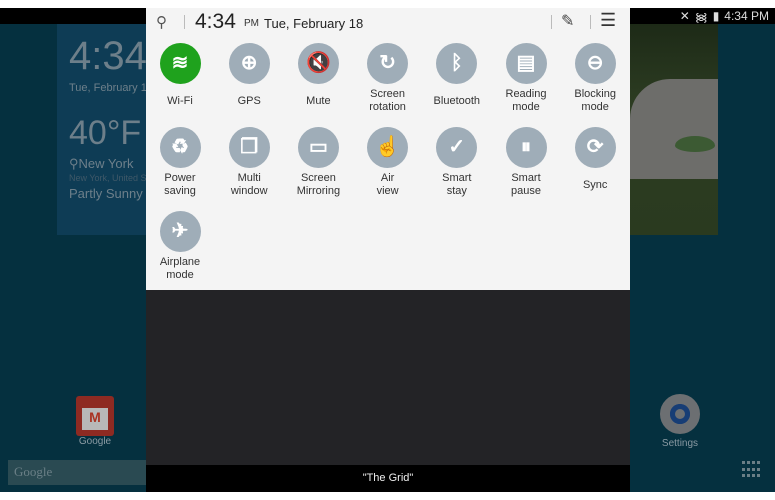 This screenshot has width=775, height=500. What do you see at coordinates (180, 231) in the screenshot?
I see `airplane-icon: ✈` at bounding box center [180, 231].